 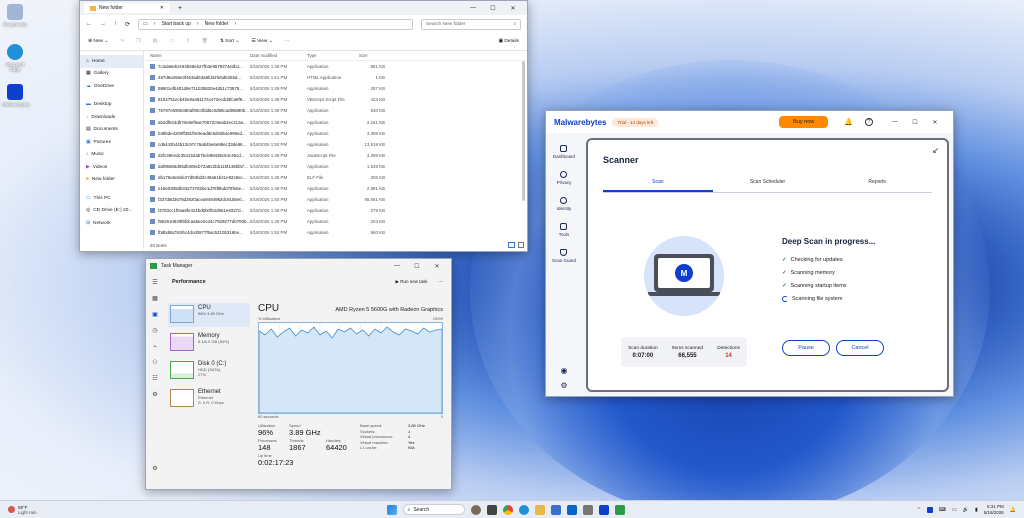 What do you see at coordinates (111, 198) in the screenshot?
I see `sidebar-item-this-pc: ▭ This PC` at bounding box center [111, 198].